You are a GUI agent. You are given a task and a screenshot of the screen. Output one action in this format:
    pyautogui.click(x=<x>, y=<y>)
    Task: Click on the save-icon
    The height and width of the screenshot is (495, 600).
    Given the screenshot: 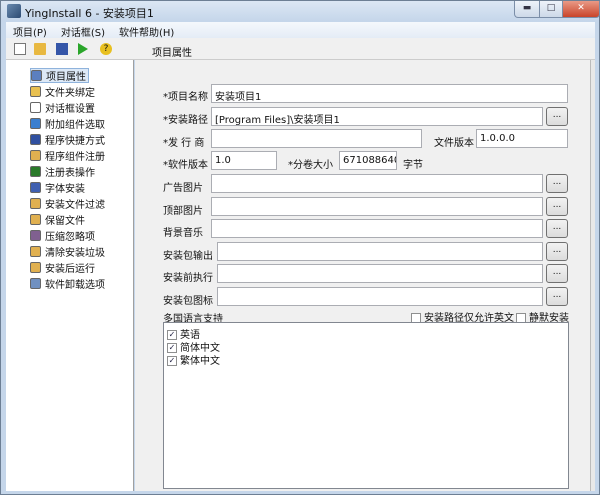 What is the action you would take?
    pyautogui.click(x=62, y=49)
    